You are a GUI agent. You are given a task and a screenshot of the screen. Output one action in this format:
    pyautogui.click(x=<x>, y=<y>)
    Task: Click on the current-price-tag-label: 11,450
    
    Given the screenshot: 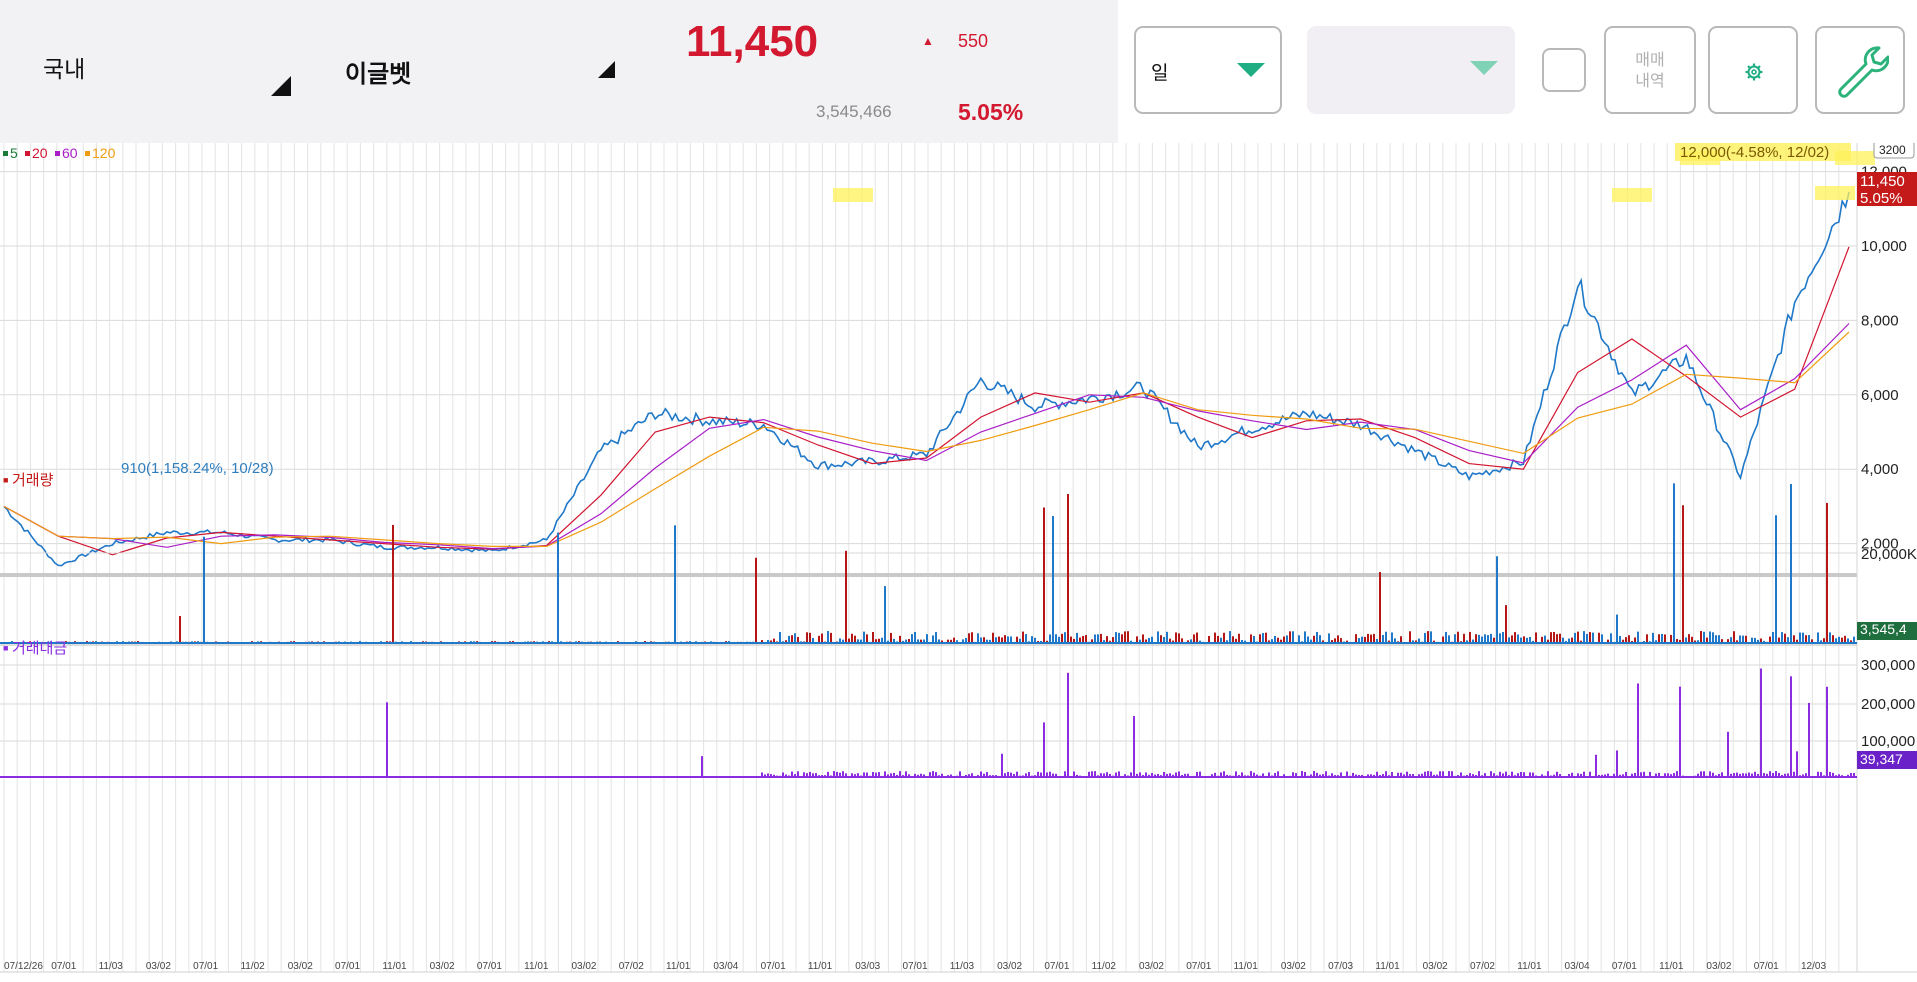 What is the action you would take?
    pyautogui.click(x=1882, y=181)
    